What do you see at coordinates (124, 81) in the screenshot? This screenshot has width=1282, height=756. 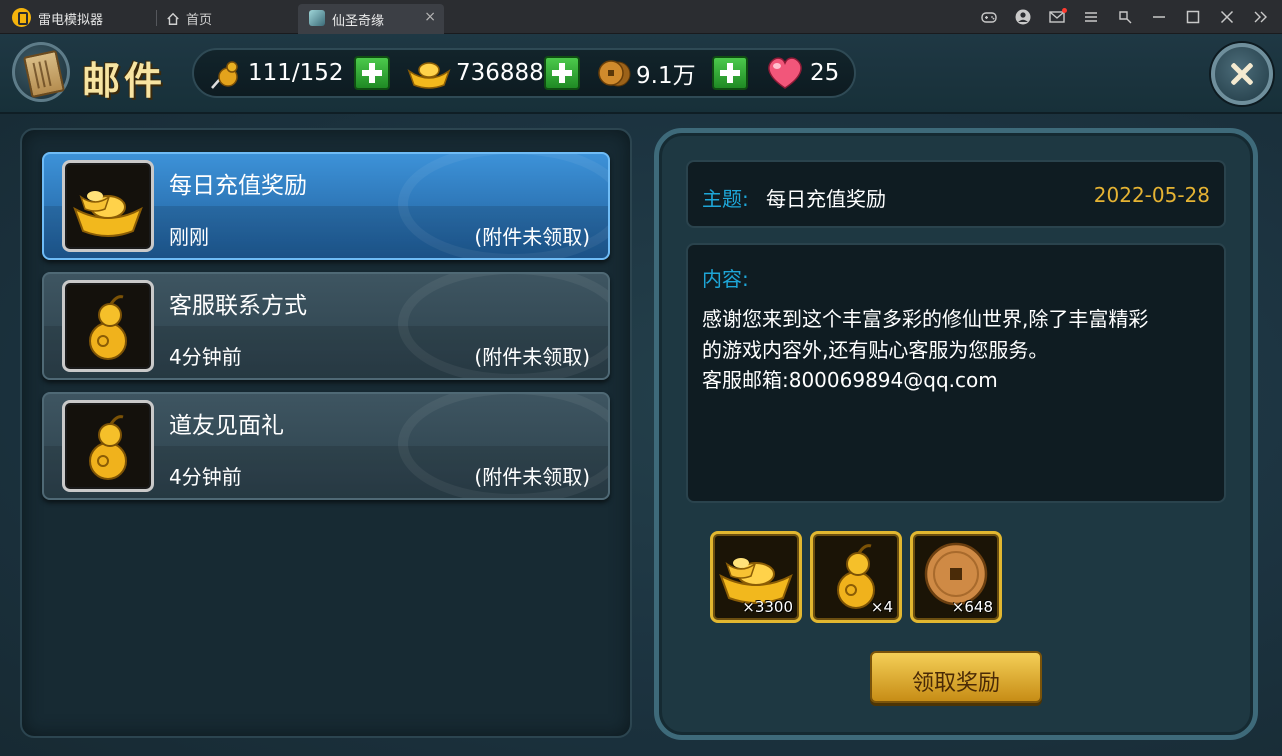 I see `page-title: 邮件` at bounding box center [124, 81].